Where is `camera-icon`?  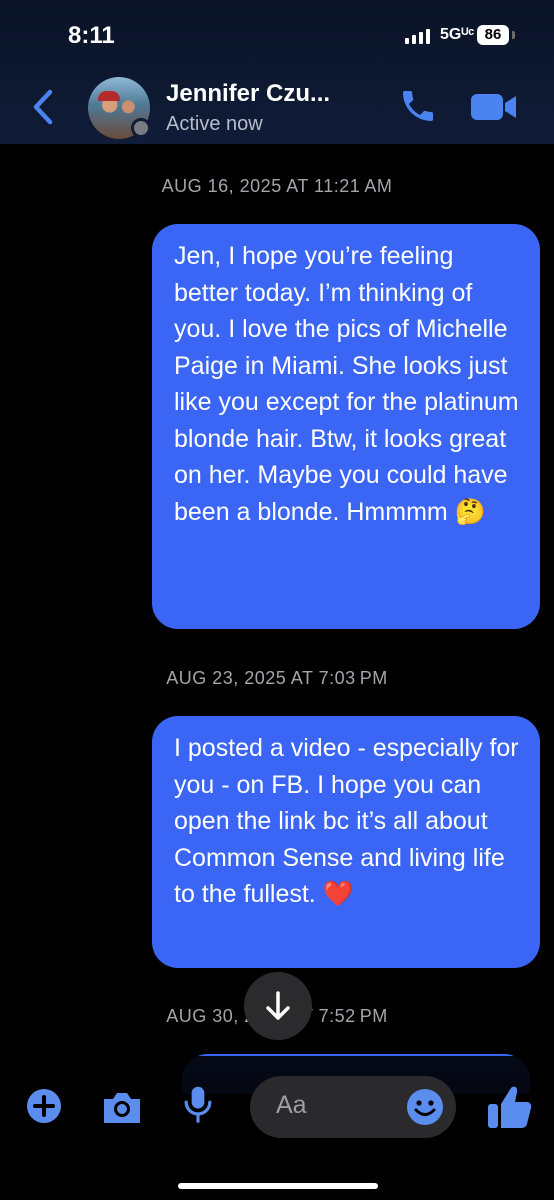 camera-icon is located at coordinates (122, 1107).